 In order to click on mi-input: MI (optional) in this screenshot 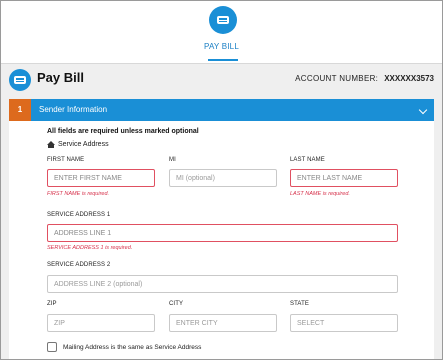, I will do `click(223, 178)`.